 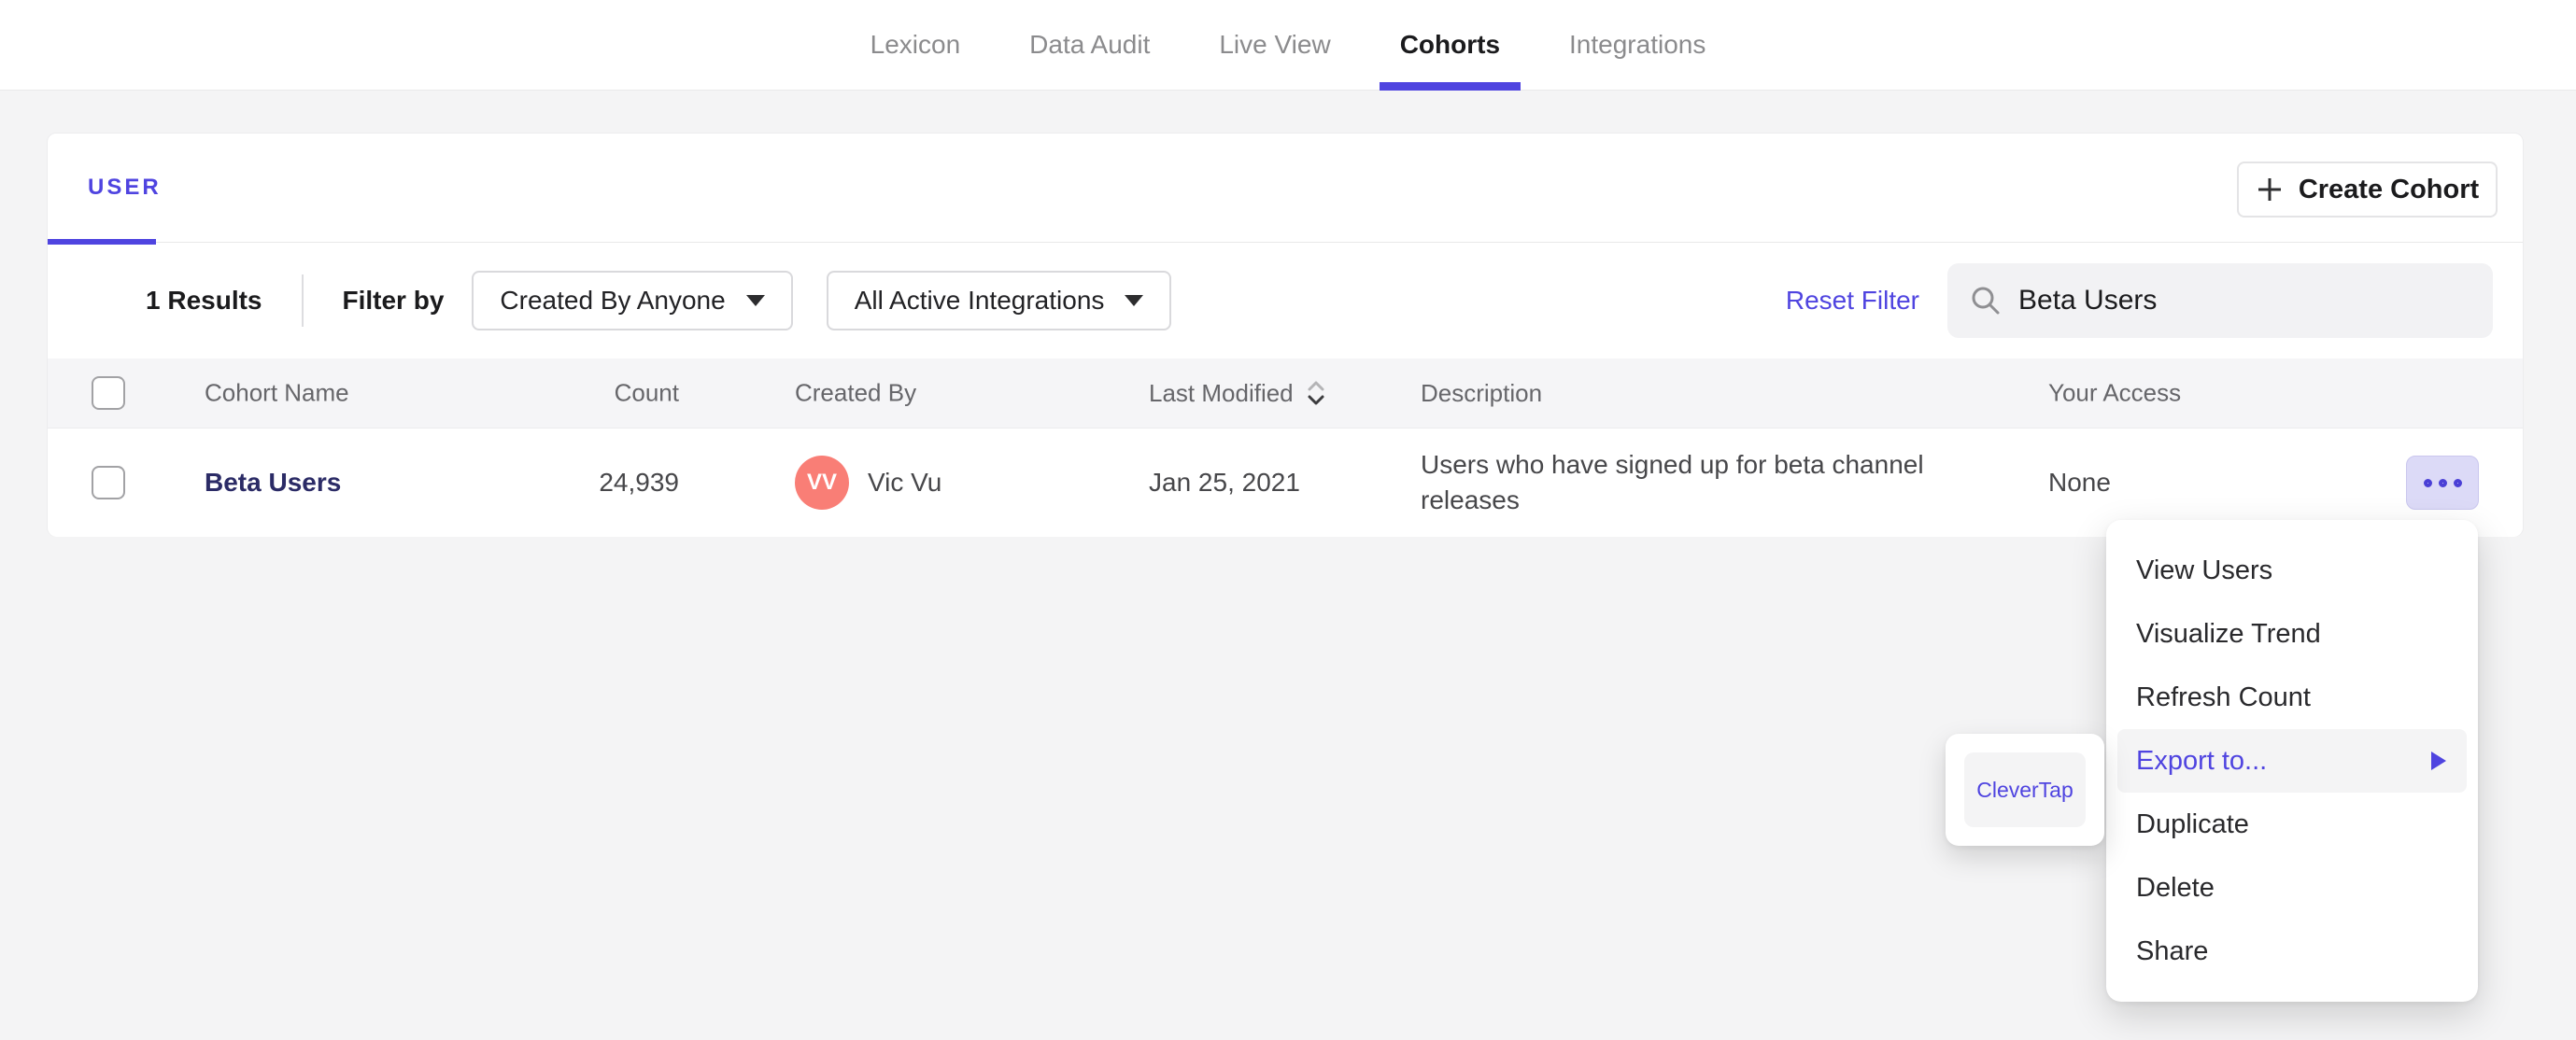 I want to click on menu-item-duplicate: Duplicate, so click(x=2292, y=824).